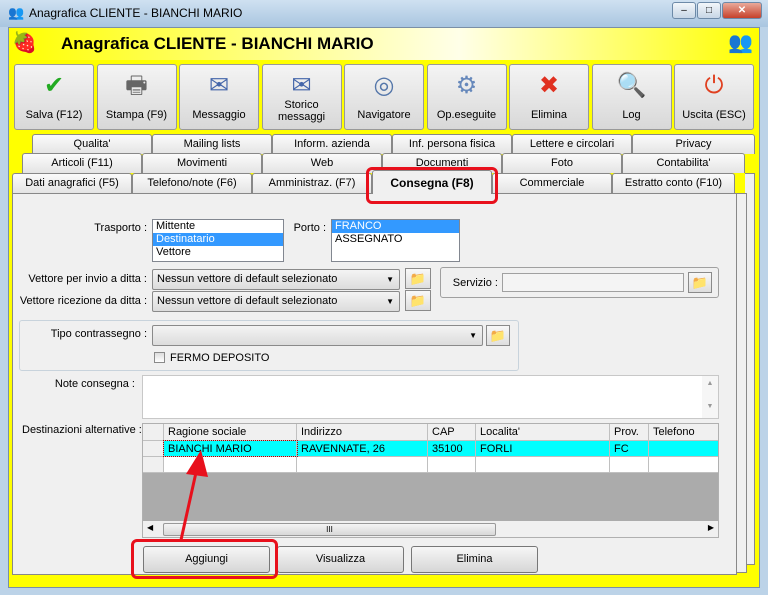  Describe the element at coordinates (432, 182) in the screenshot. I see `tab-consegna-f8: Consegna (F8)` at that location.